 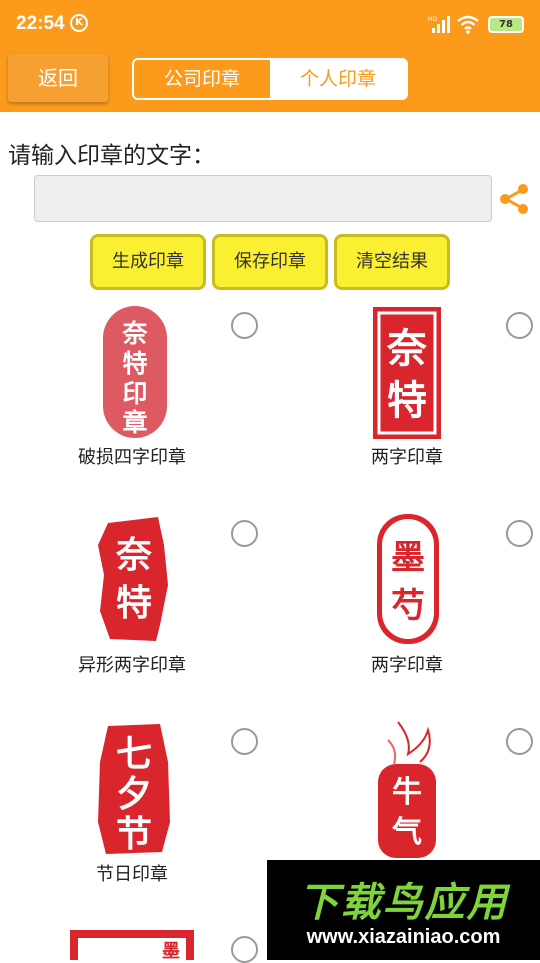 I want to click on generate-seal-button: 生成印章, so click(x=148, y=262).